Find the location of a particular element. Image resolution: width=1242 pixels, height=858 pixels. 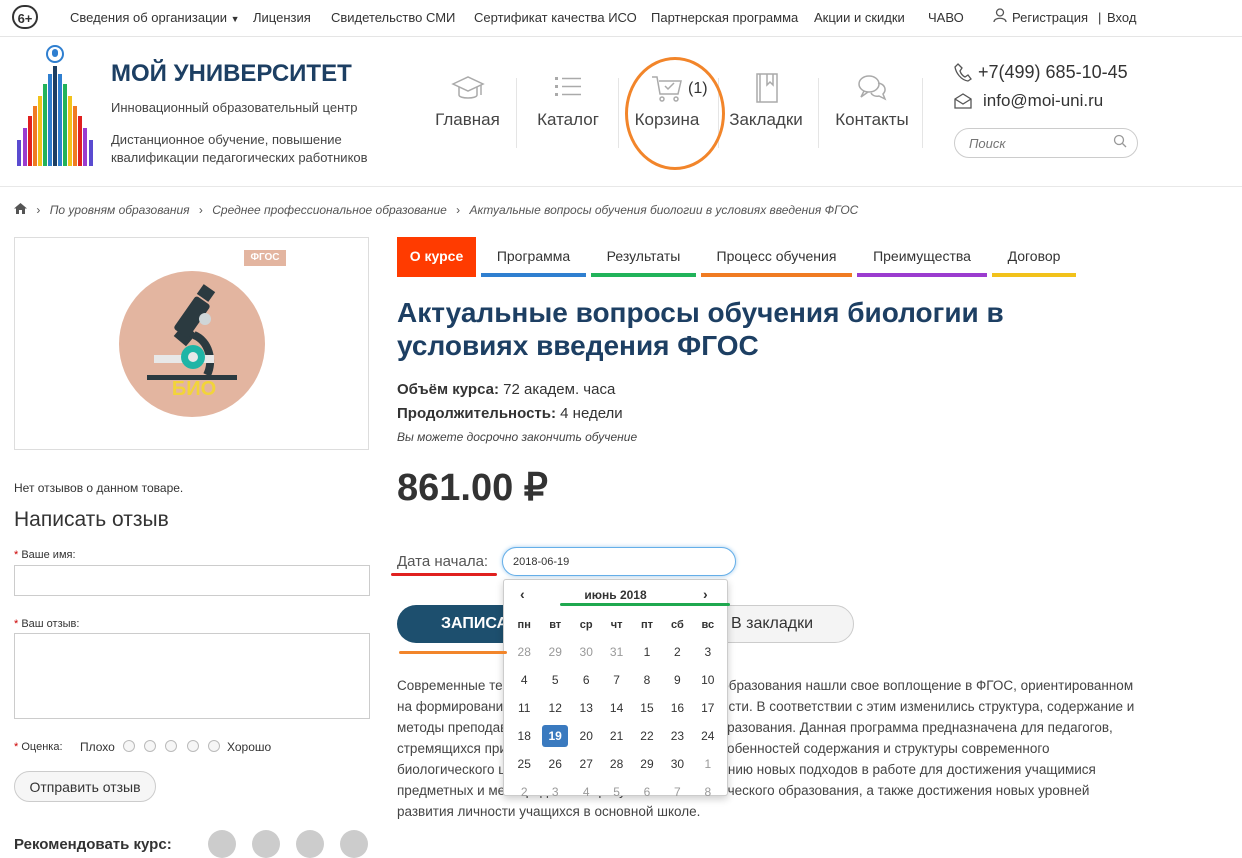

topnav-faq: ЧАВО is located at coordinates (946, 17).